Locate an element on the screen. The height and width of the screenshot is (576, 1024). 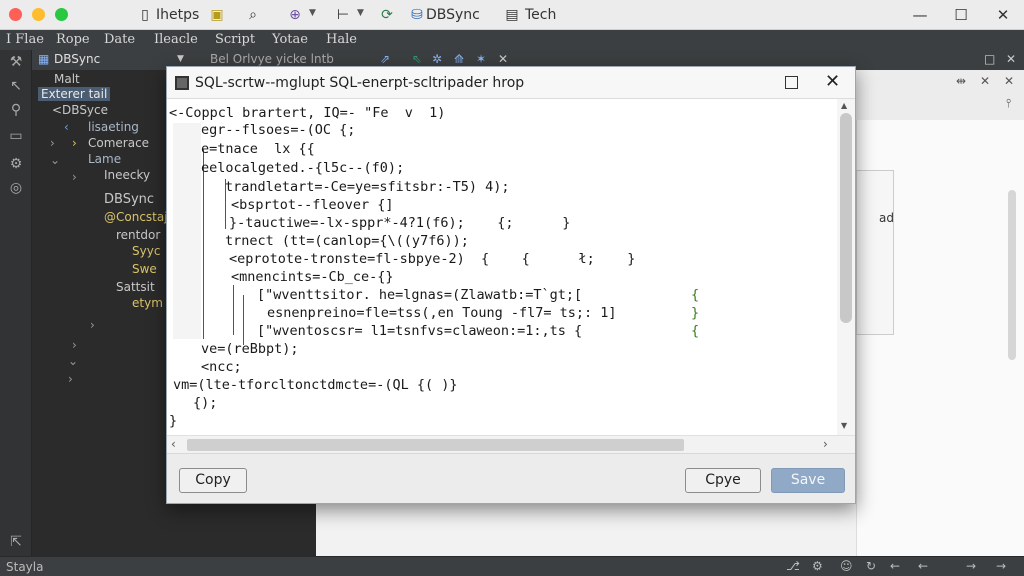
terminal-icon: ▤ is located at coordinates (512, 15).